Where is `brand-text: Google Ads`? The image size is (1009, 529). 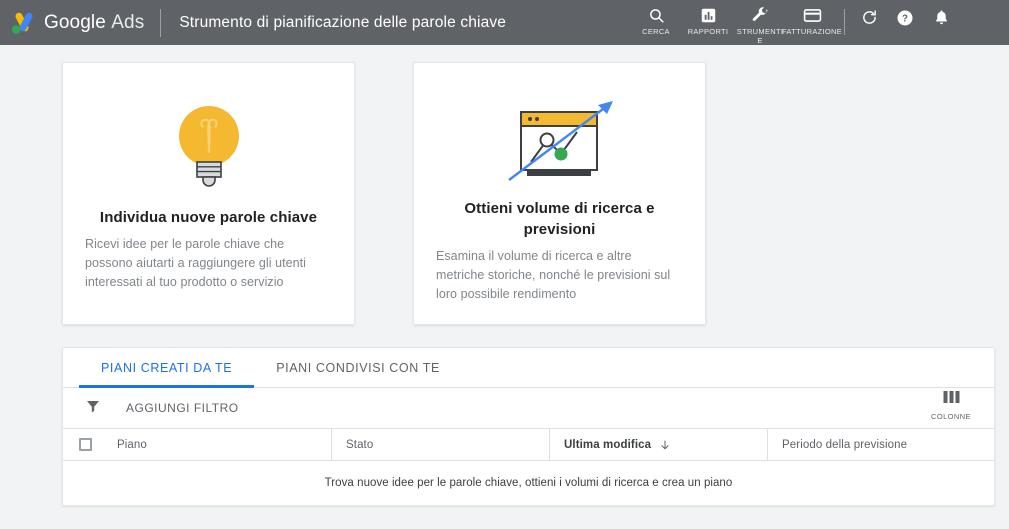 brand-text: Google Ads is located at coordinates (94, 23).